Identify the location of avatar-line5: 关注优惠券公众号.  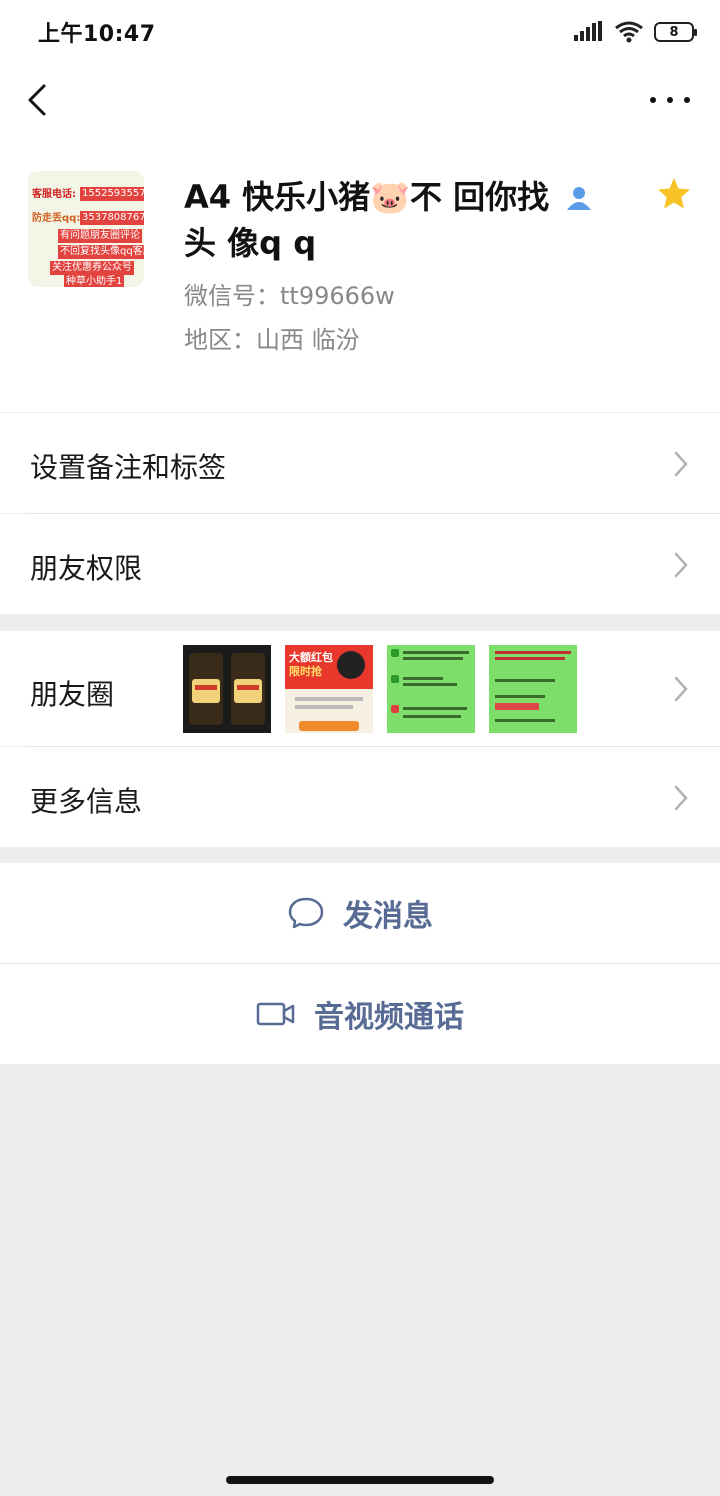
(92, 268).